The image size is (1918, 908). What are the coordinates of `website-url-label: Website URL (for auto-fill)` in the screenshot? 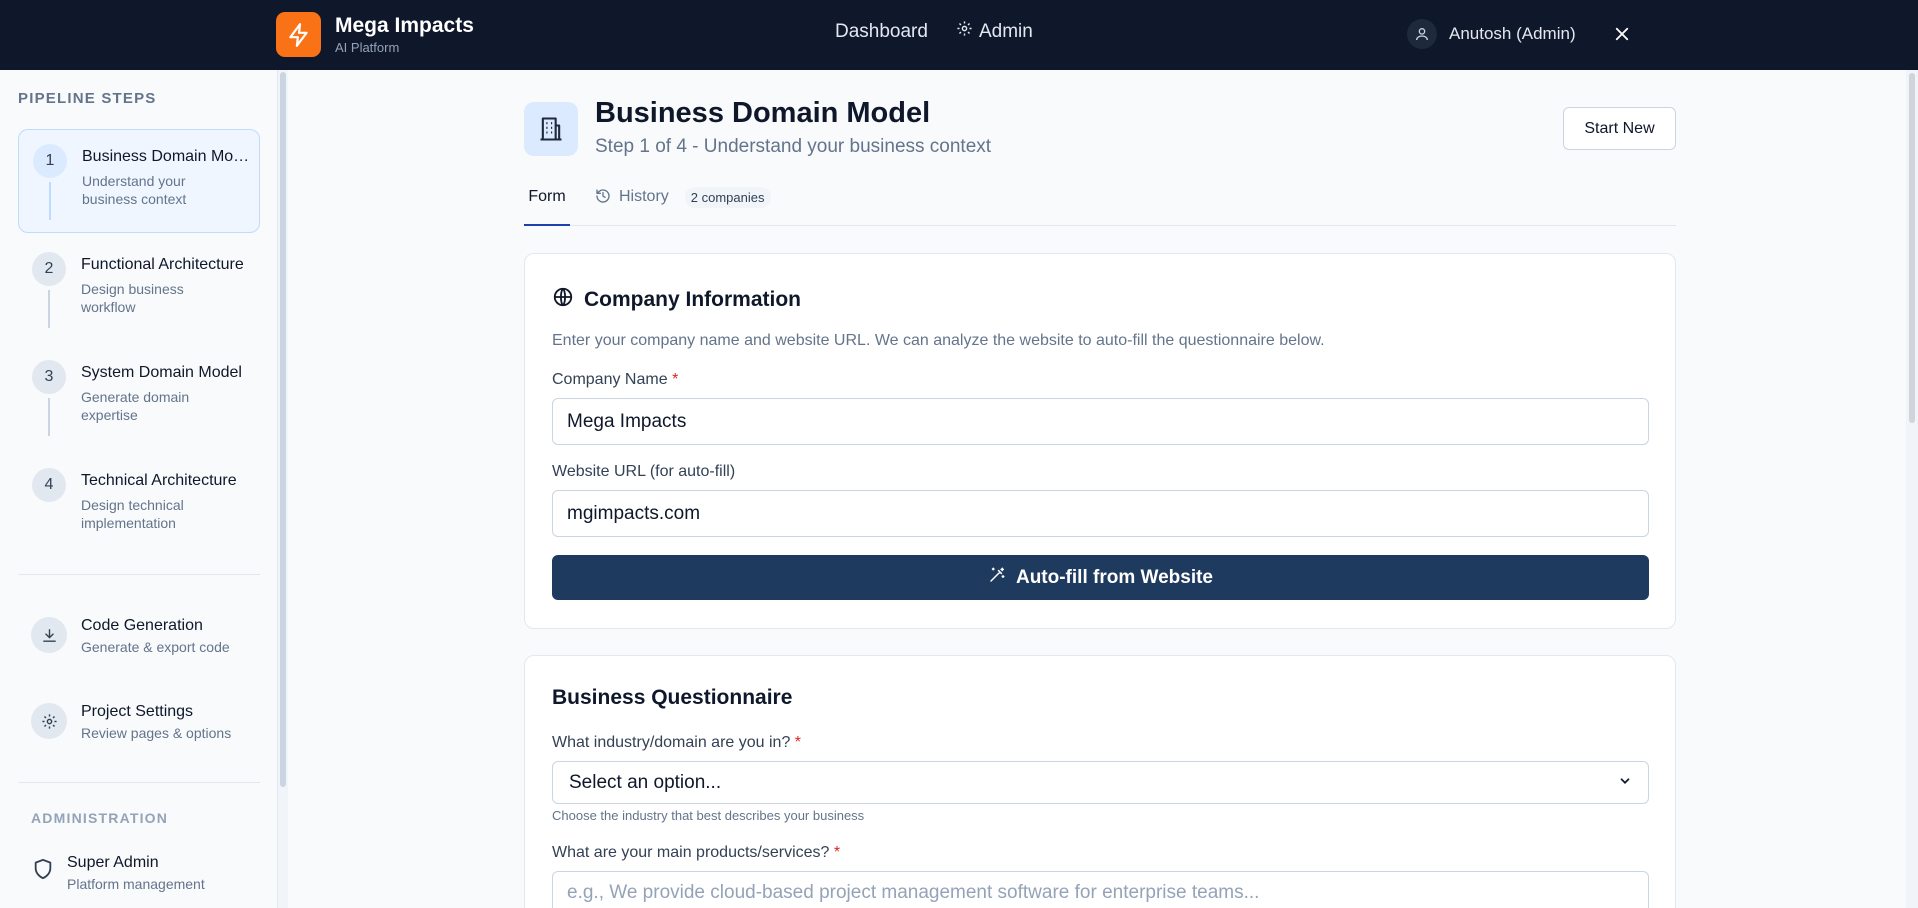 It's located at (644, 471).